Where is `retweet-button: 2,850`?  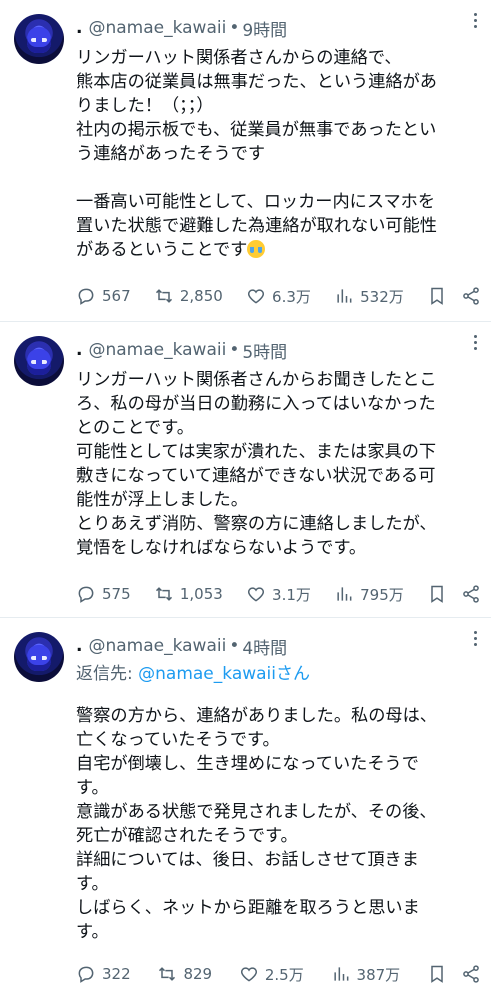
retweet-button: 2,850 is located at coordinates (188, 296).